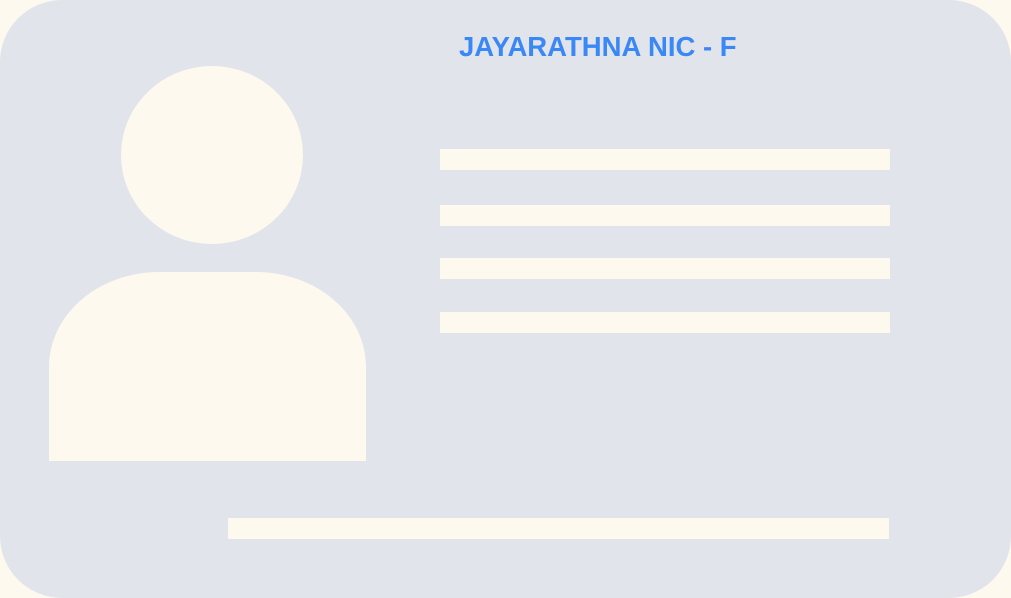 The image size is (1011, 598). Describe the element at coordinates (207, 366) in the screenshot. I see `avatar-body` at that location.